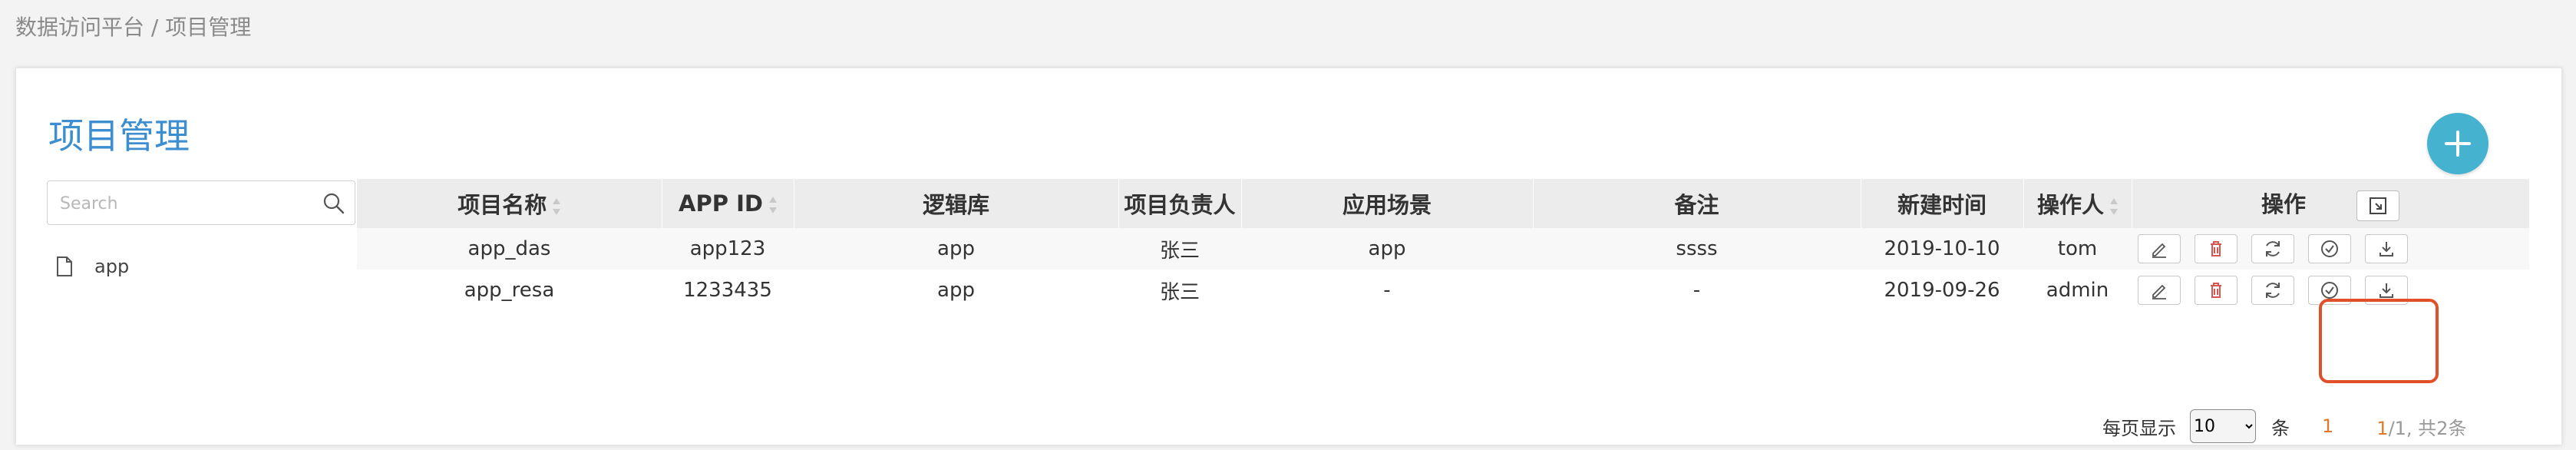  What do you see at coordinates (2077, 248) in the screenshot?
I see `cell-operator: tom` at bounding box center [2077, 248].